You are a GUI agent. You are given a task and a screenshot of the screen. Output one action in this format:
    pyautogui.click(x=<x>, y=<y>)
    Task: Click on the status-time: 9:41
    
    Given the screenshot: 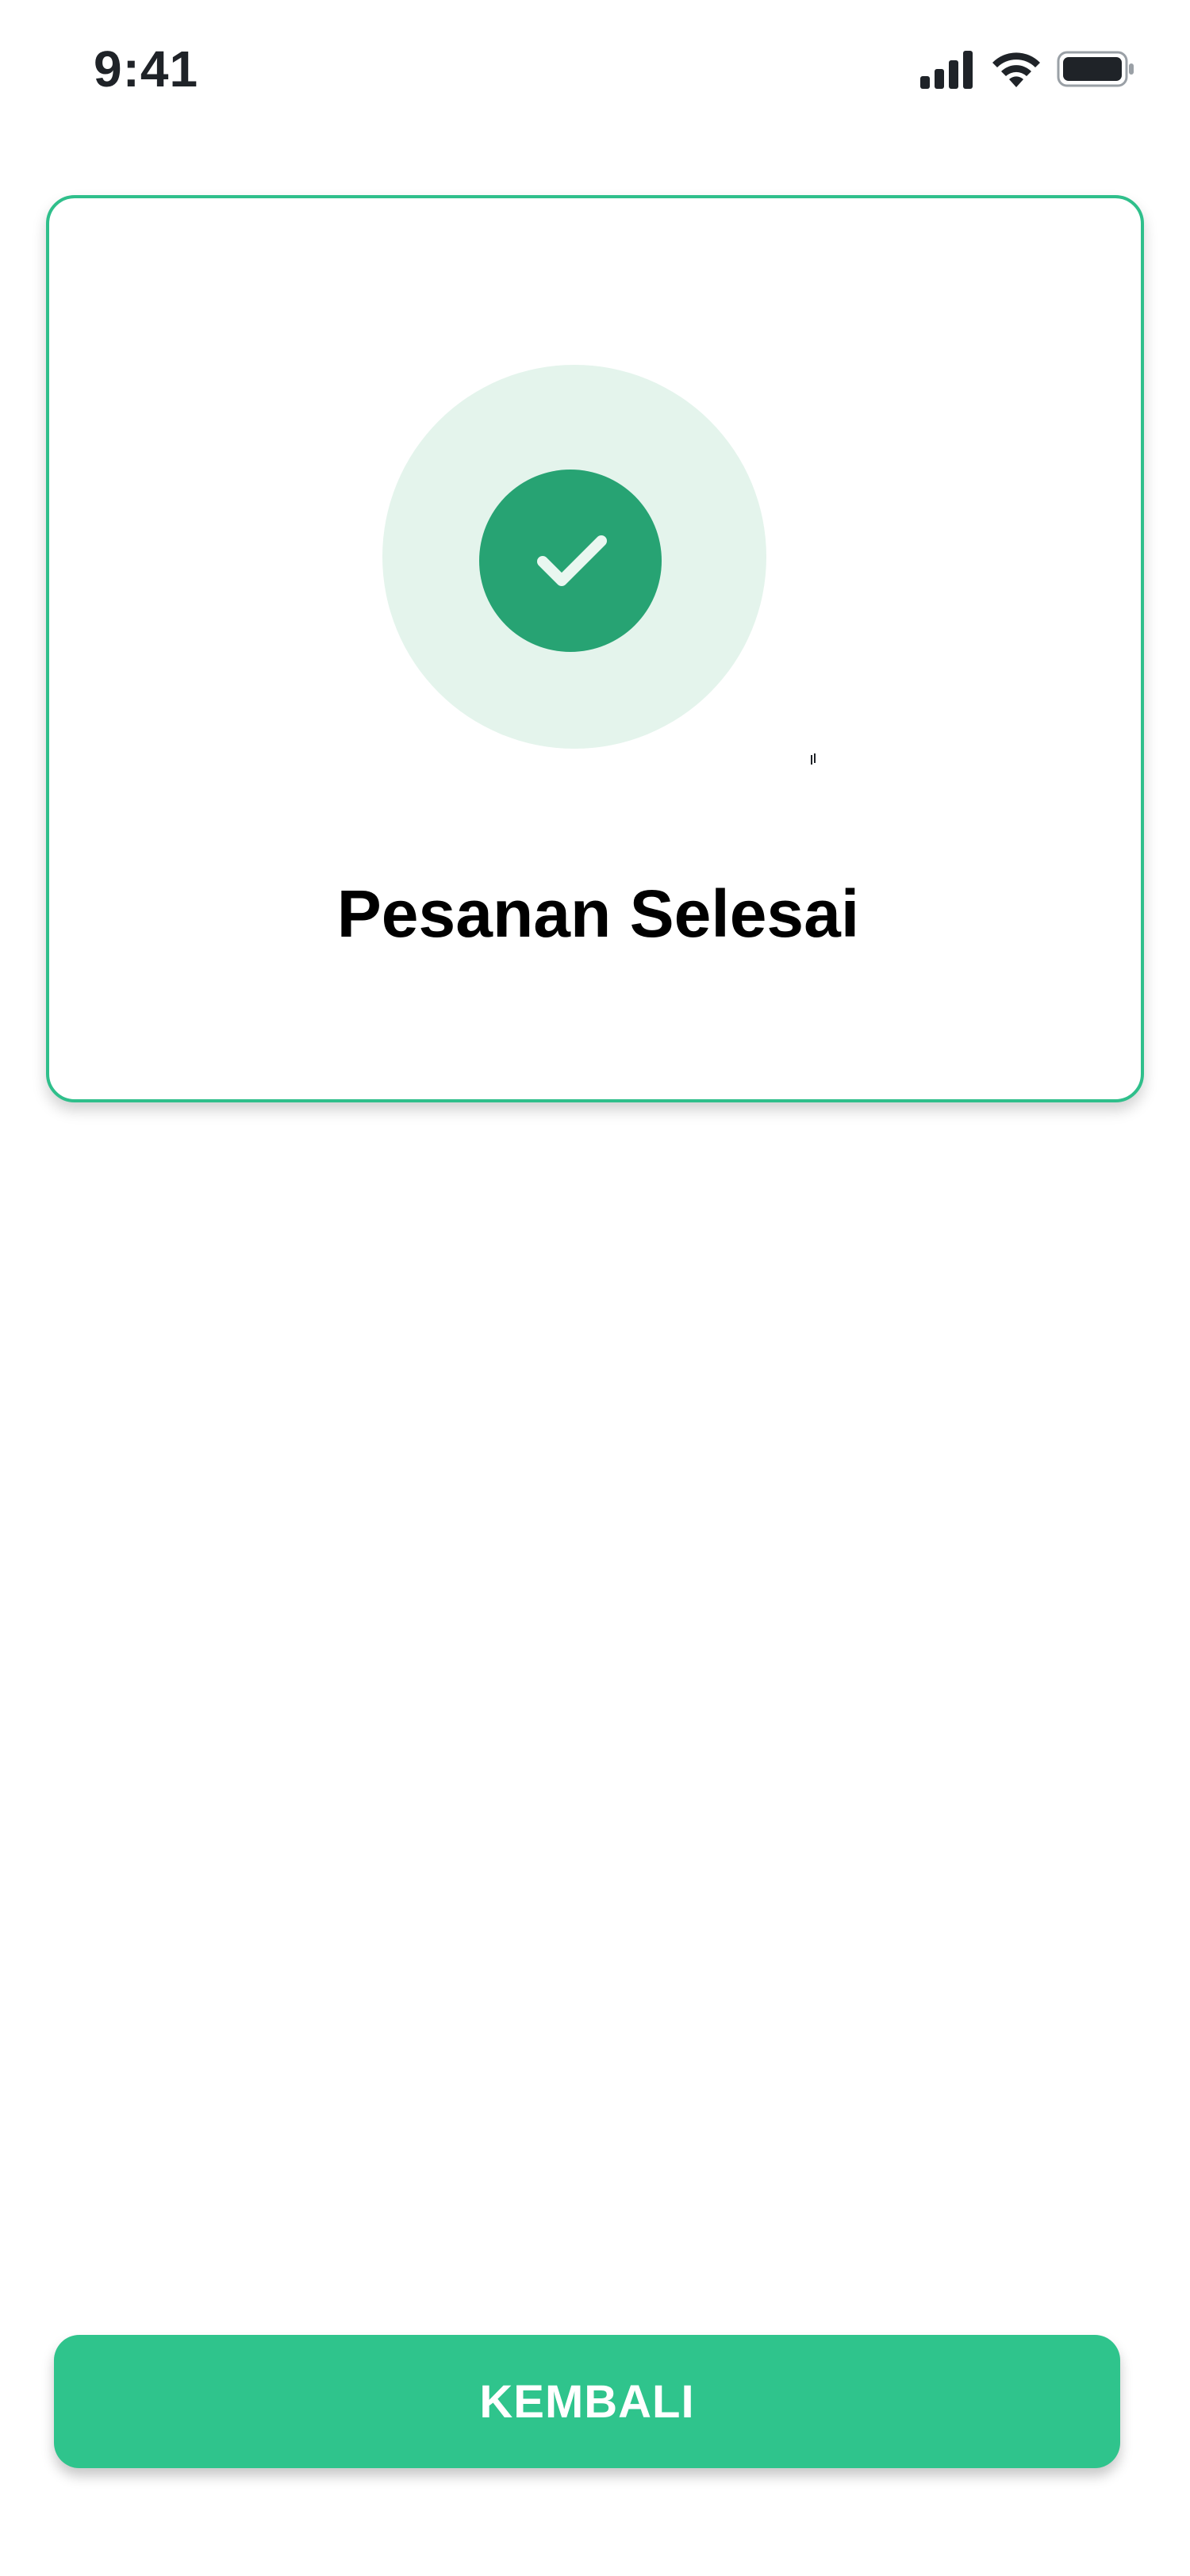 What is the action you would take?
    pyautogui.click(x=146, y=69)
    